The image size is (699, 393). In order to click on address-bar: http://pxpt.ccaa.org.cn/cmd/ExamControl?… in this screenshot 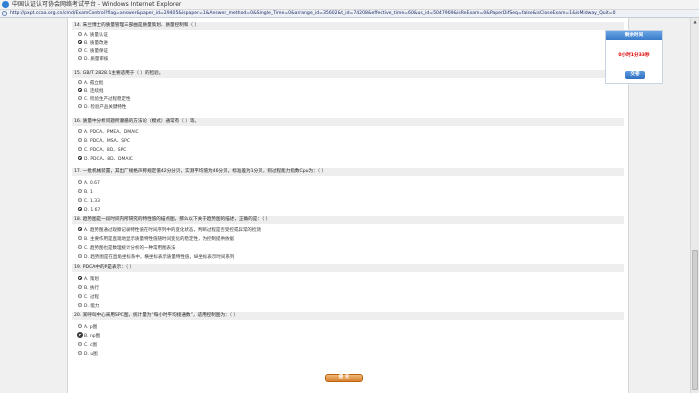, I will do `click(349, 14)`.